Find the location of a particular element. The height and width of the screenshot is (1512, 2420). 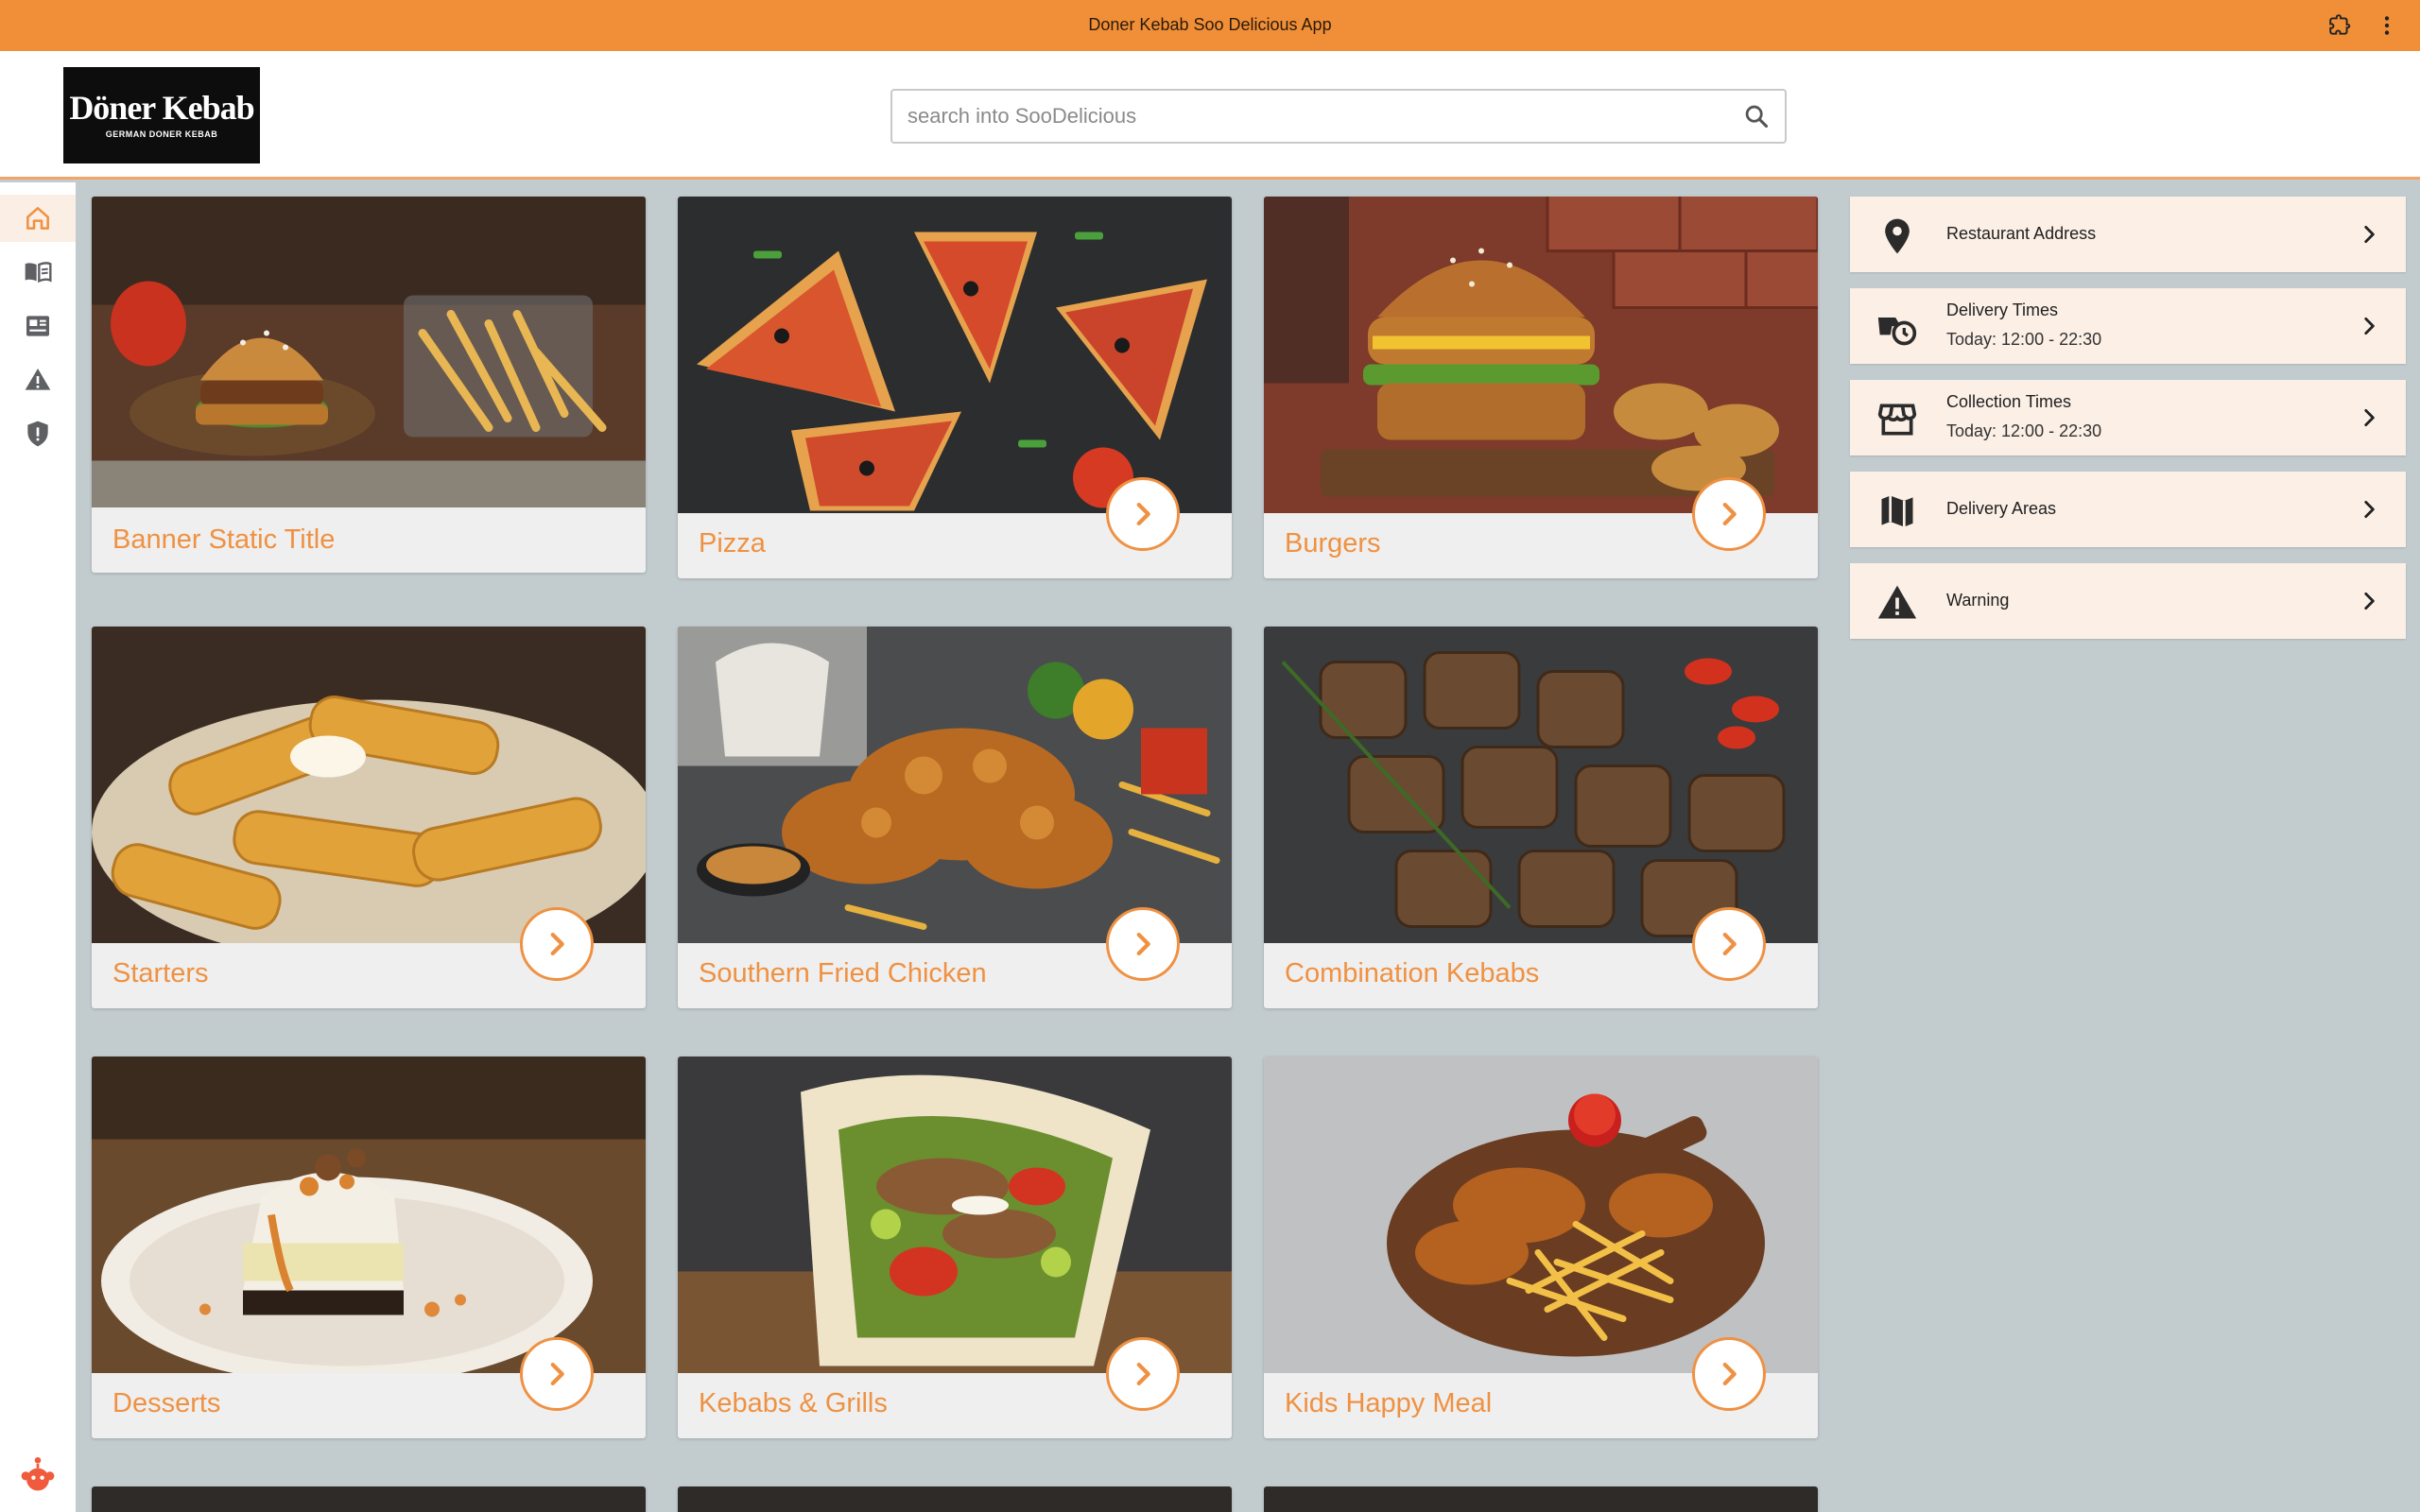

category-card: Desserts is located at coordinates (369, 1247).